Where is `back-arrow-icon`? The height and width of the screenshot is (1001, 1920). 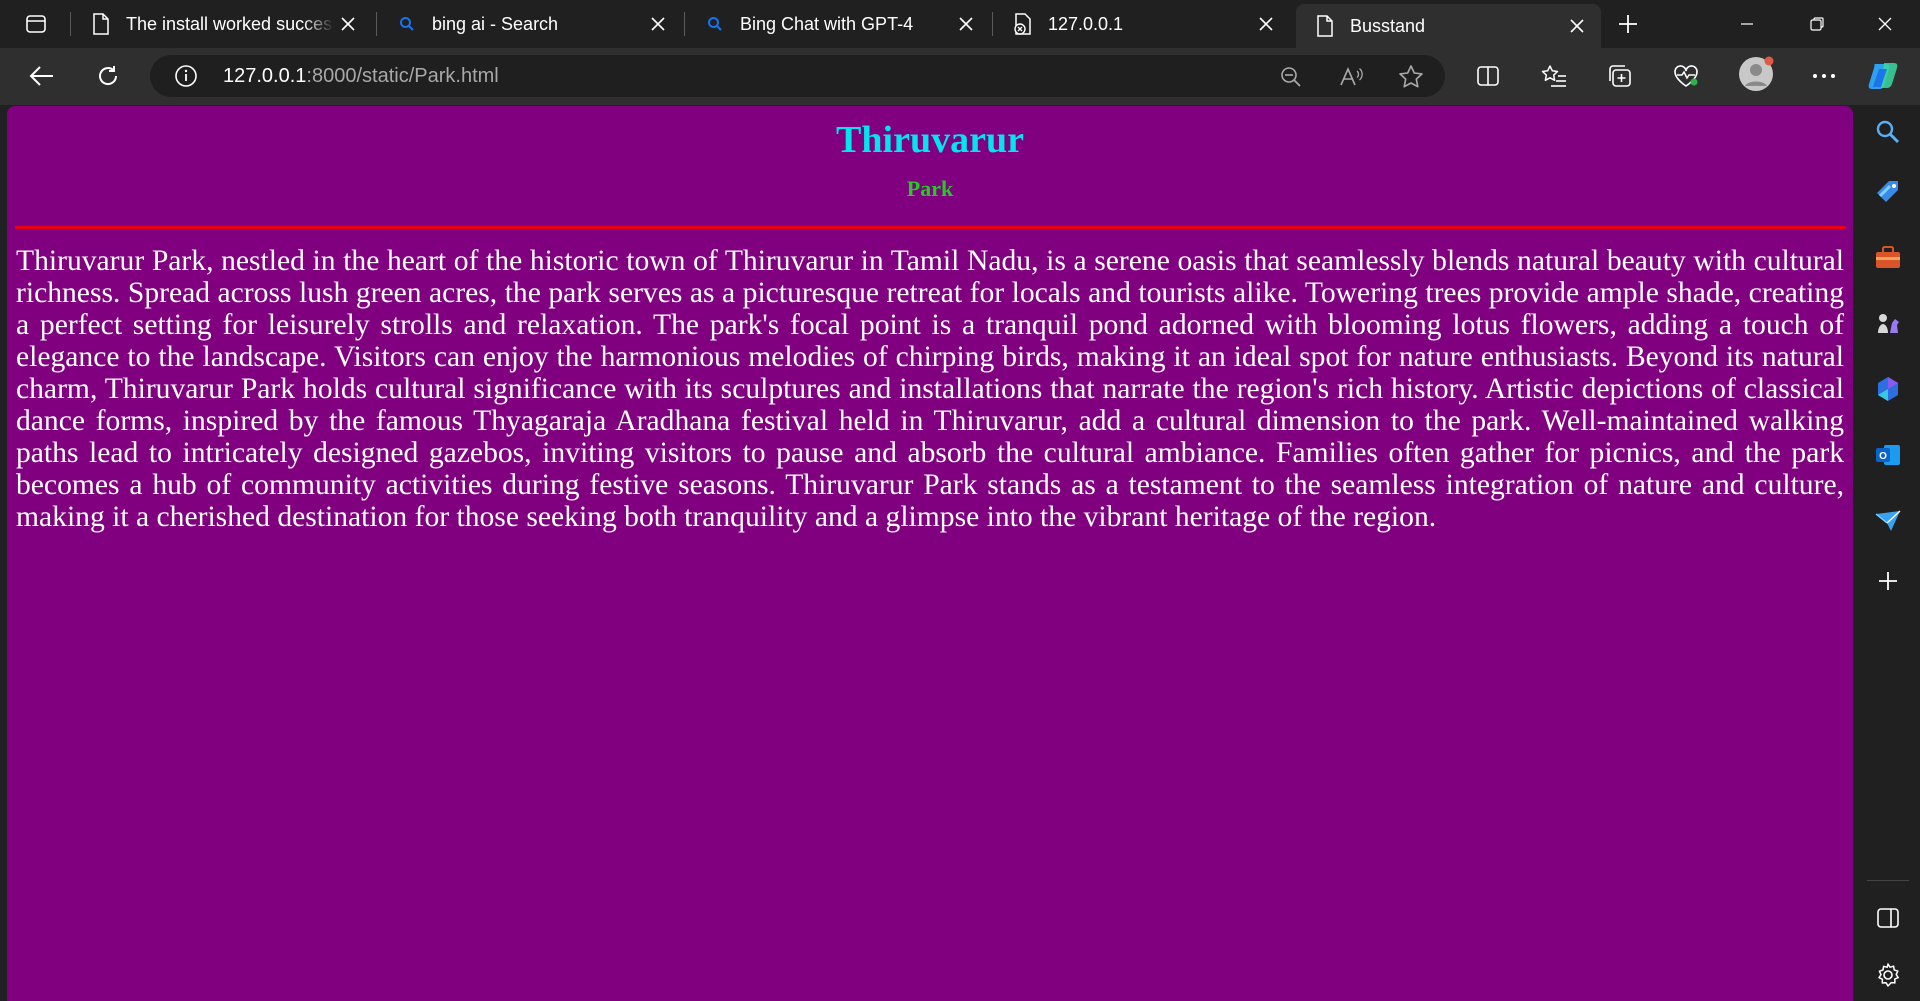 back-arrow-icon is located at coordinates (42, 76).